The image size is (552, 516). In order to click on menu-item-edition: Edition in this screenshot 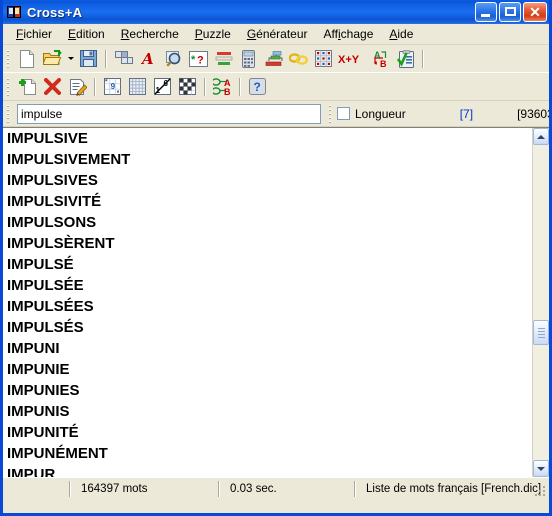, I will do `click(86, 34)`.